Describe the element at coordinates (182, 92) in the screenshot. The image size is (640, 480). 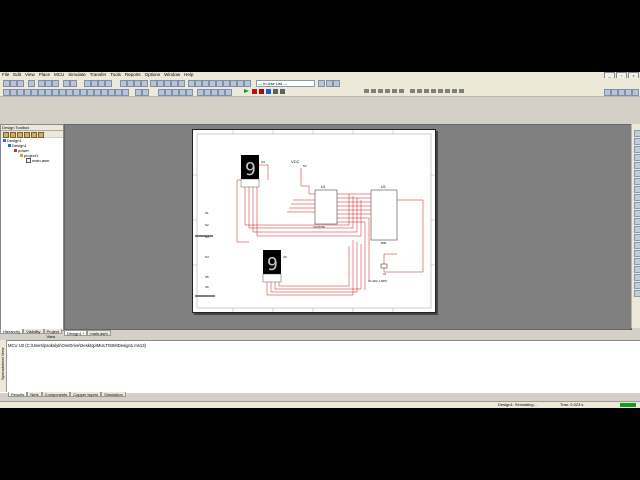
I see `probe-differential-icon` at that location.